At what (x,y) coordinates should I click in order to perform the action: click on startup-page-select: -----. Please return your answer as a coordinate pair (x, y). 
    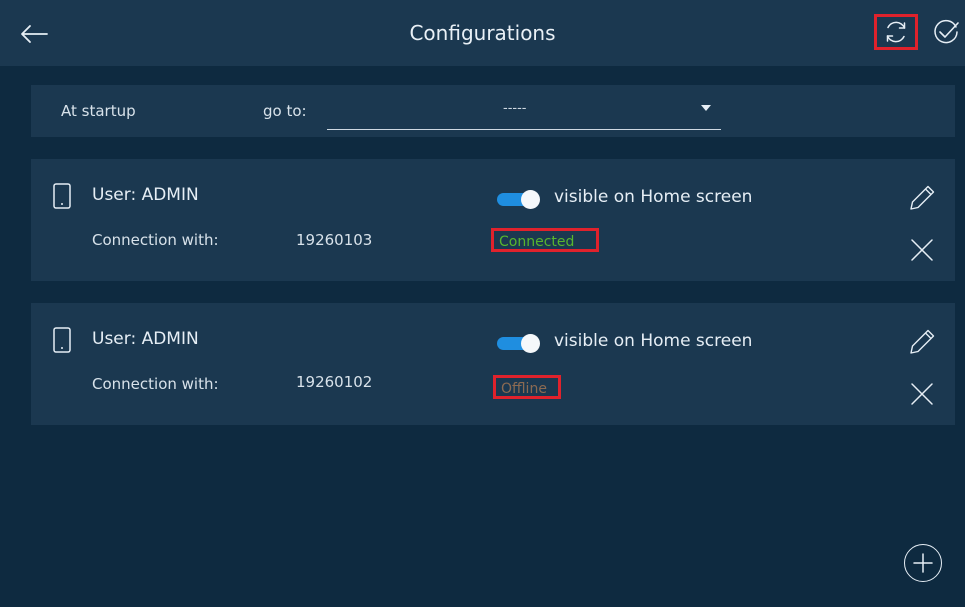
    Looking at the image, I should click on (524, 113).